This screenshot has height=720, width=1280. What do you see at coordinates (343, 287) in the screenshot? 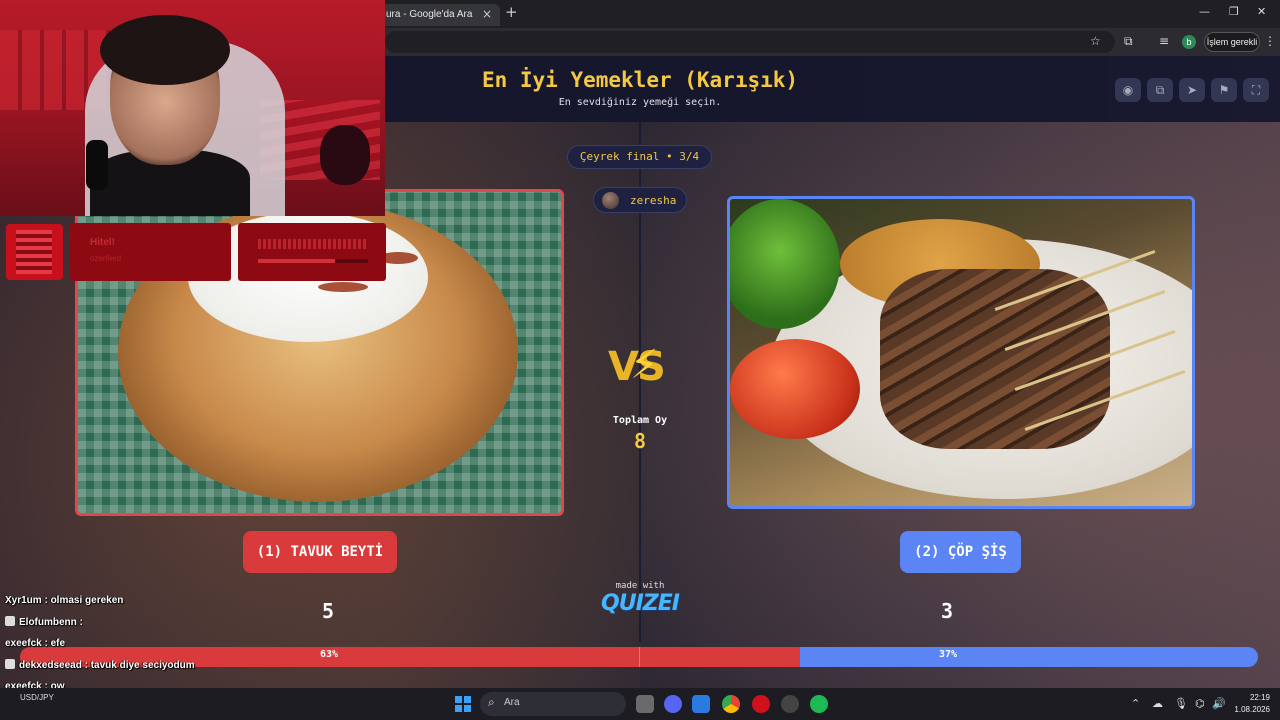
I see `sauce-drizzle` at bounding box center [343, 287].